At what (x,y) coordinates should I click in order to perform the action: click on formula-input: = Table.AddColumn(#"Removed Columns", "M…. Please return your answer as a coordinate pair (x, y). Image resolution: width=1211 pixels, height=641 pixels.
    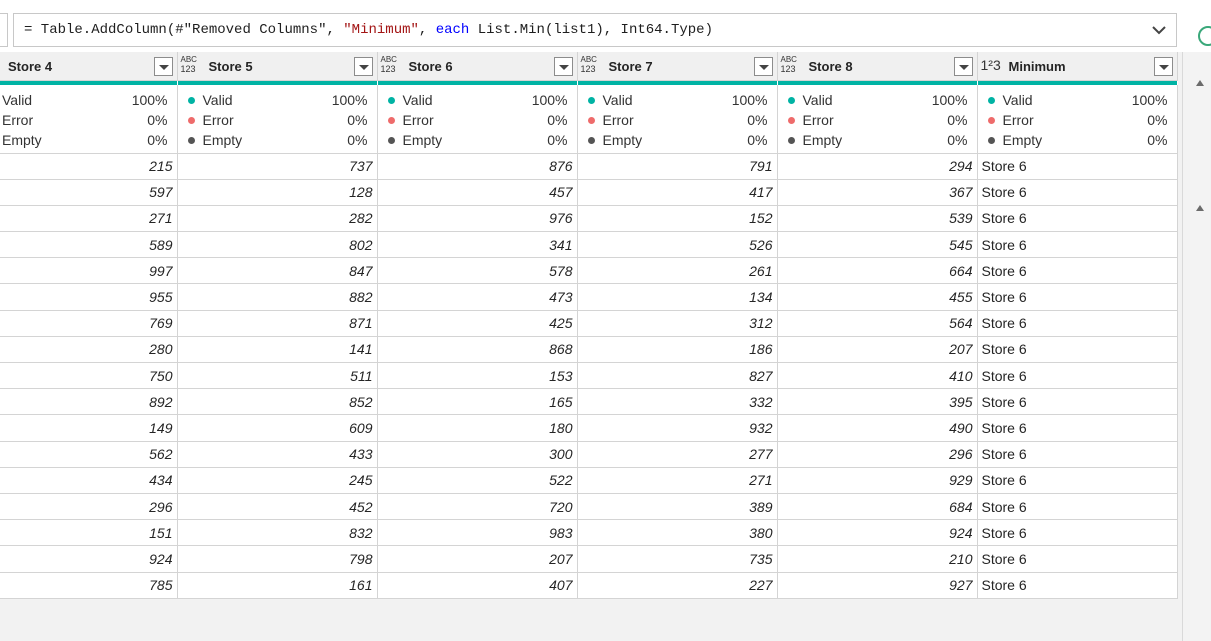
    Looking at the image, I should click on (595, 30).